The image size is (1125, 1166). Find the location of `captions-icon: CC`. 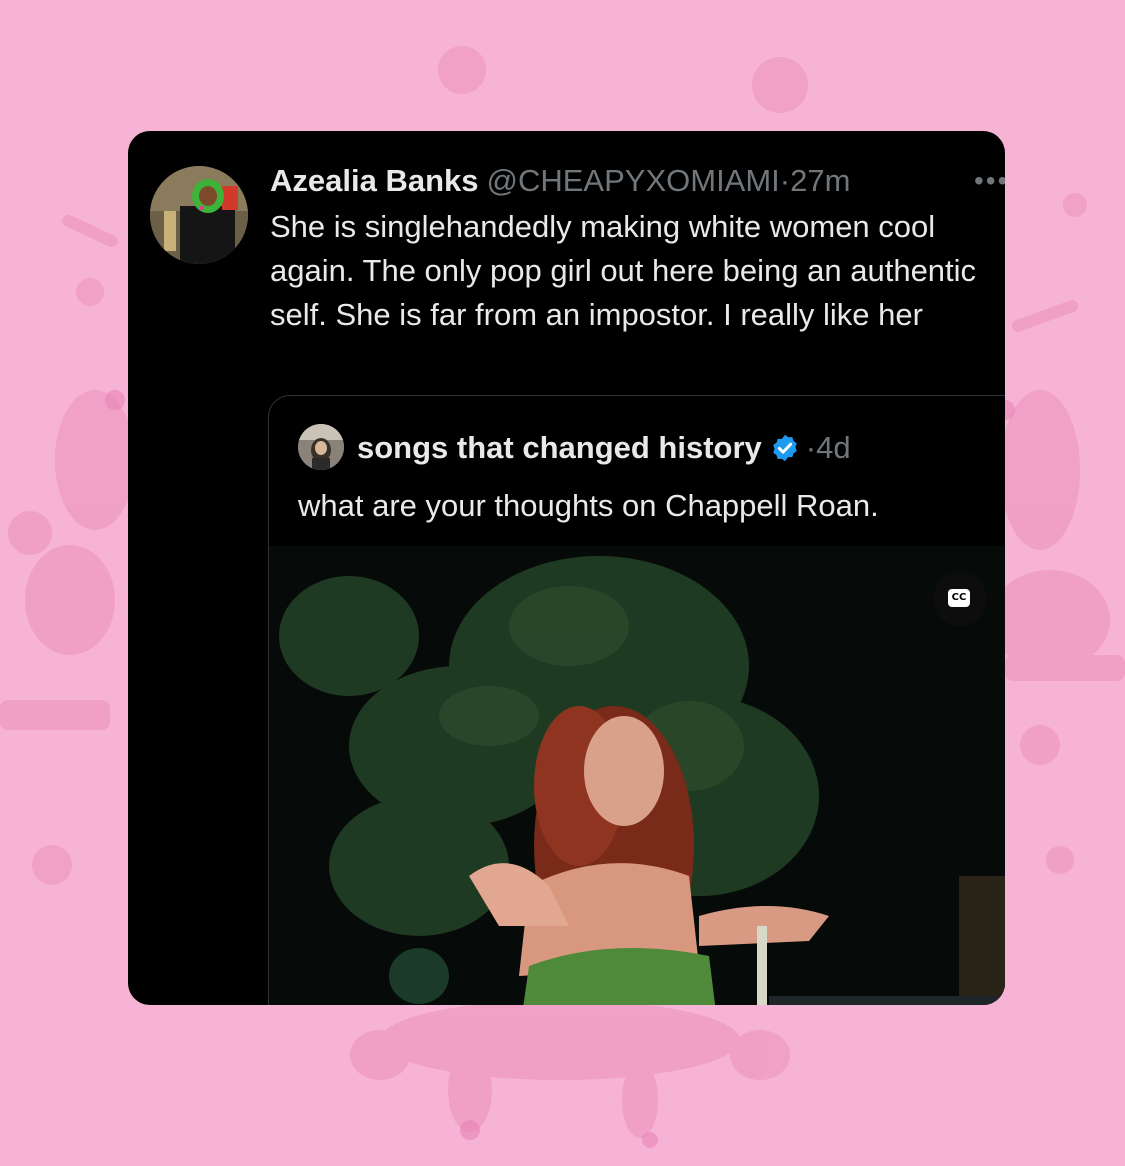

captions-icon: CC is located at coordinates (959, 598).